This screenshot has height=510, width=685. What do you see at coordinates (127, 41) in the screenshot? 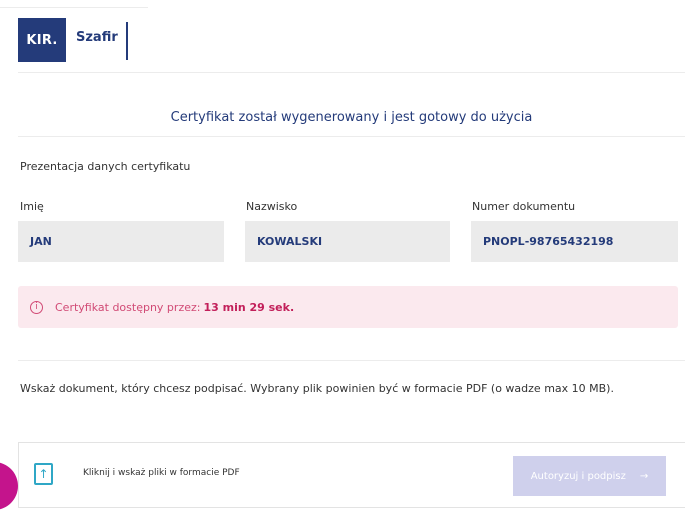
I see `logo-separator` at bounding box center [127, 41].